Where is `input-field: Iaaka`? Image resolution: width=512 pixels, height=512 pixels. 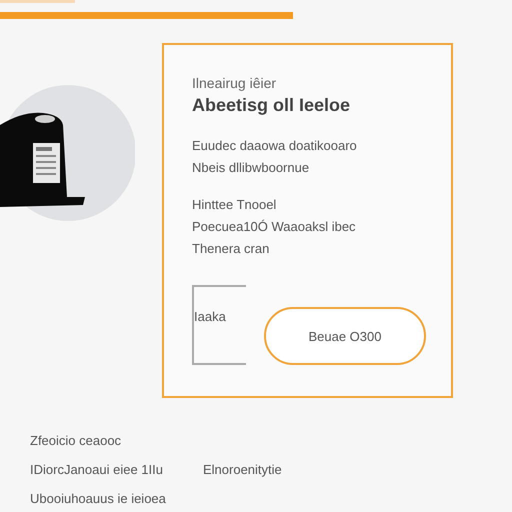
input-field: Iaaka is located at coordinates (219, 325).